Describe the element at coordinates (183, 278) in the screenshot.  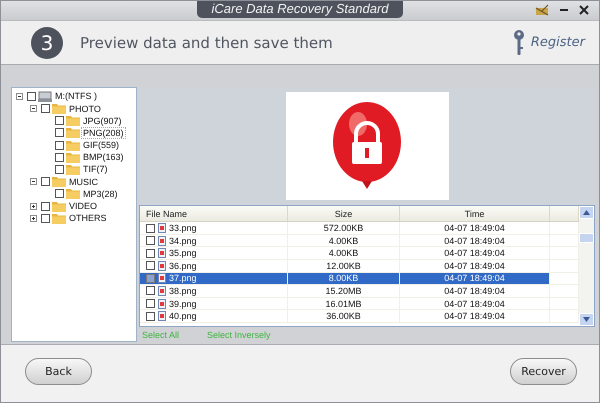
I see `file-name: 37.png` at that location.